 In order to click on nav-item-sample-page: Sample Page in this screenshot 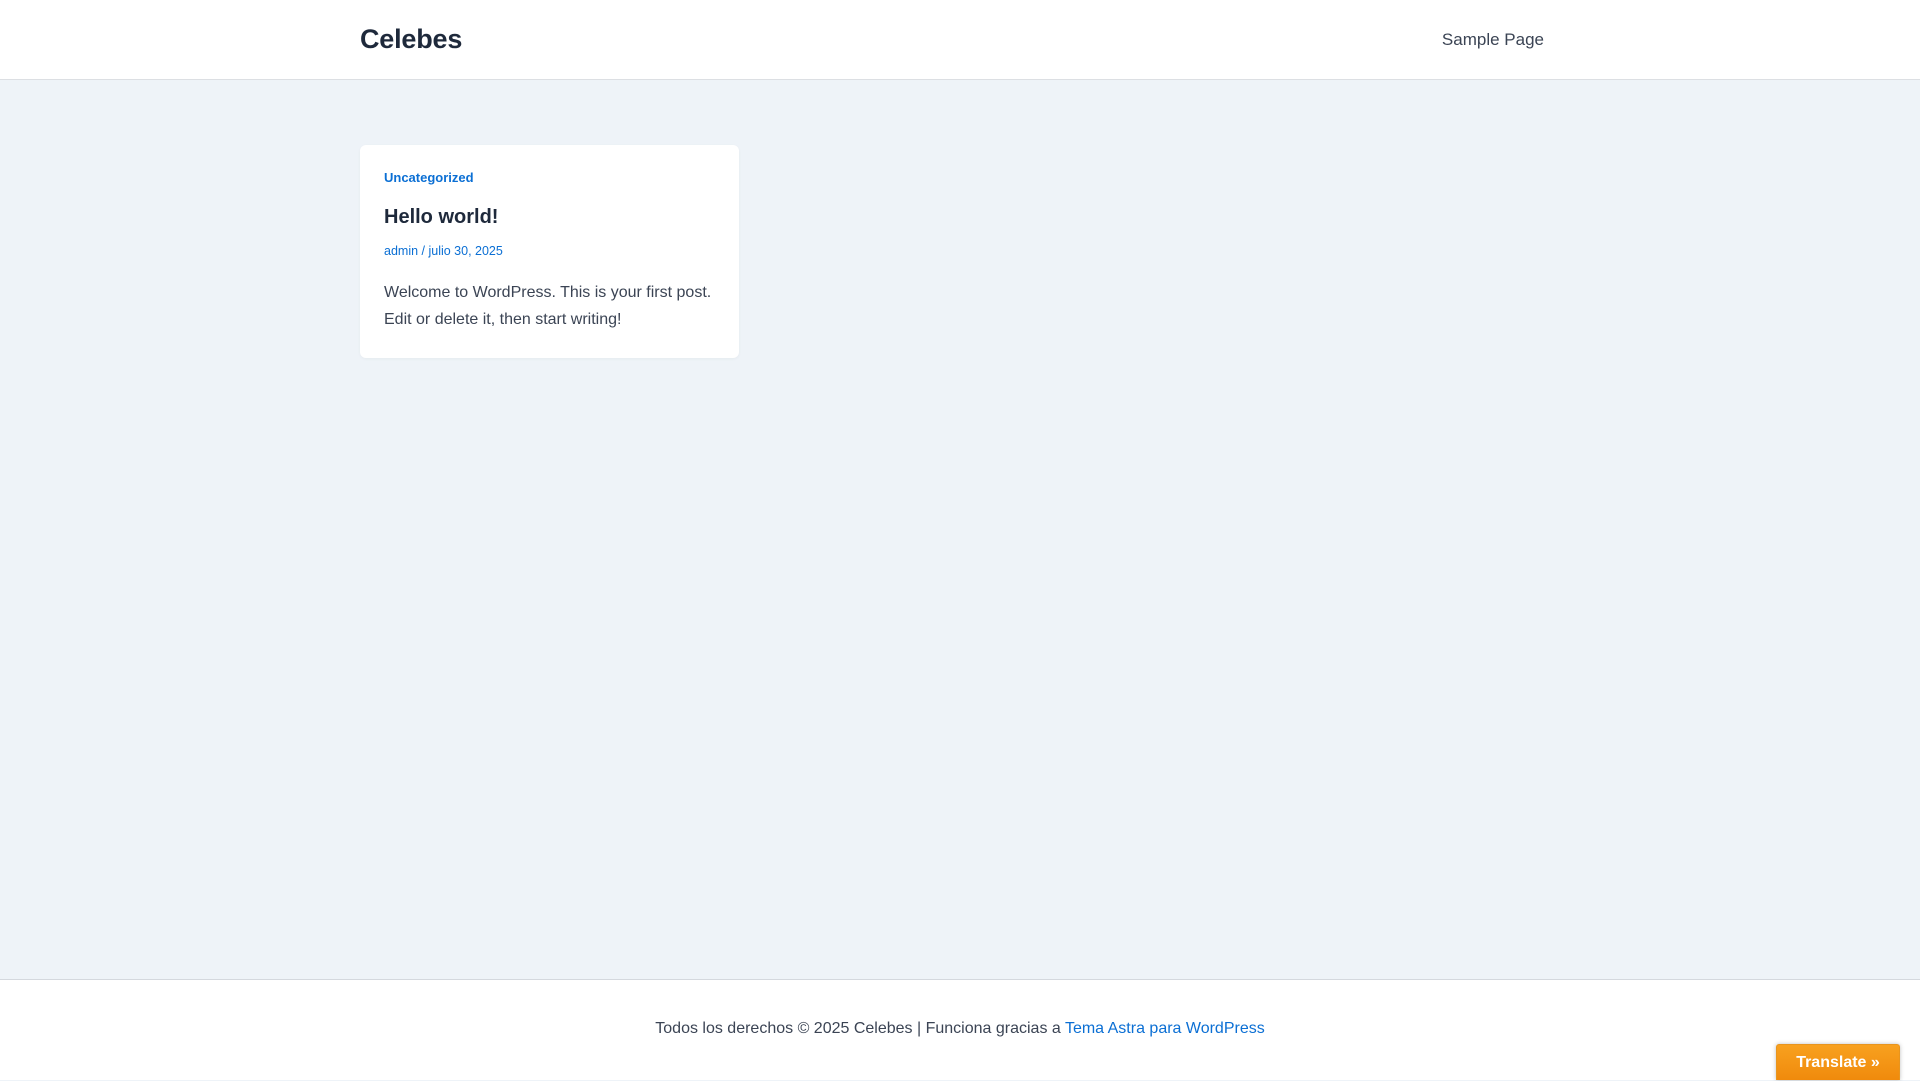, I will do `click(1493, 39)`.